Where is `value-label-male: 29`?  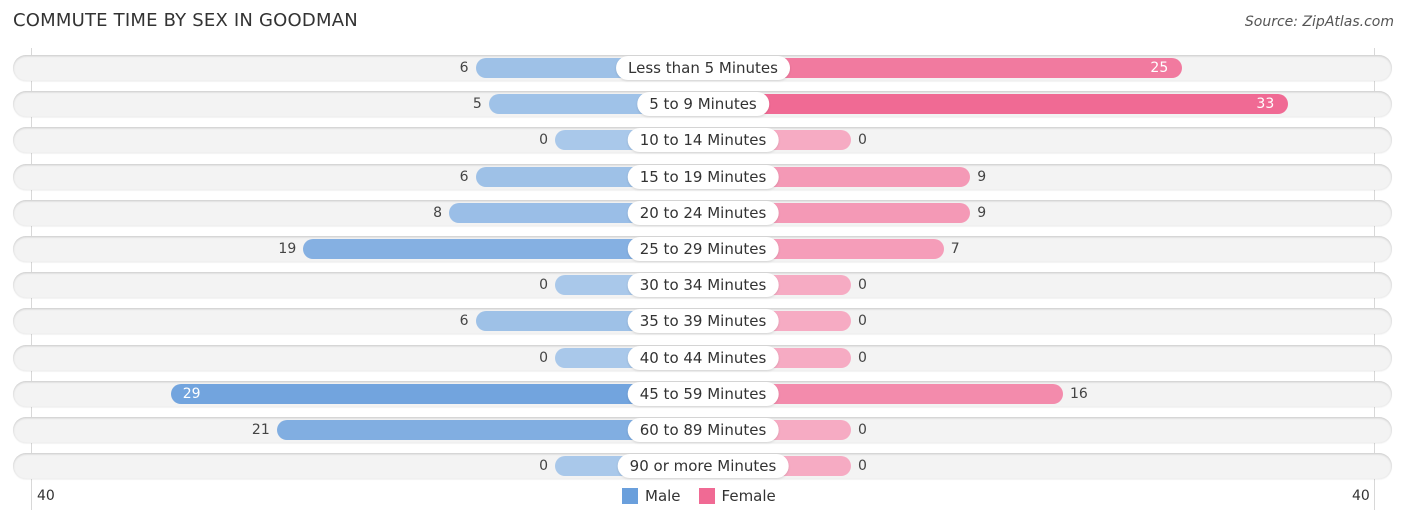
value-label-male: 29 is located at coordinates (191, 393).